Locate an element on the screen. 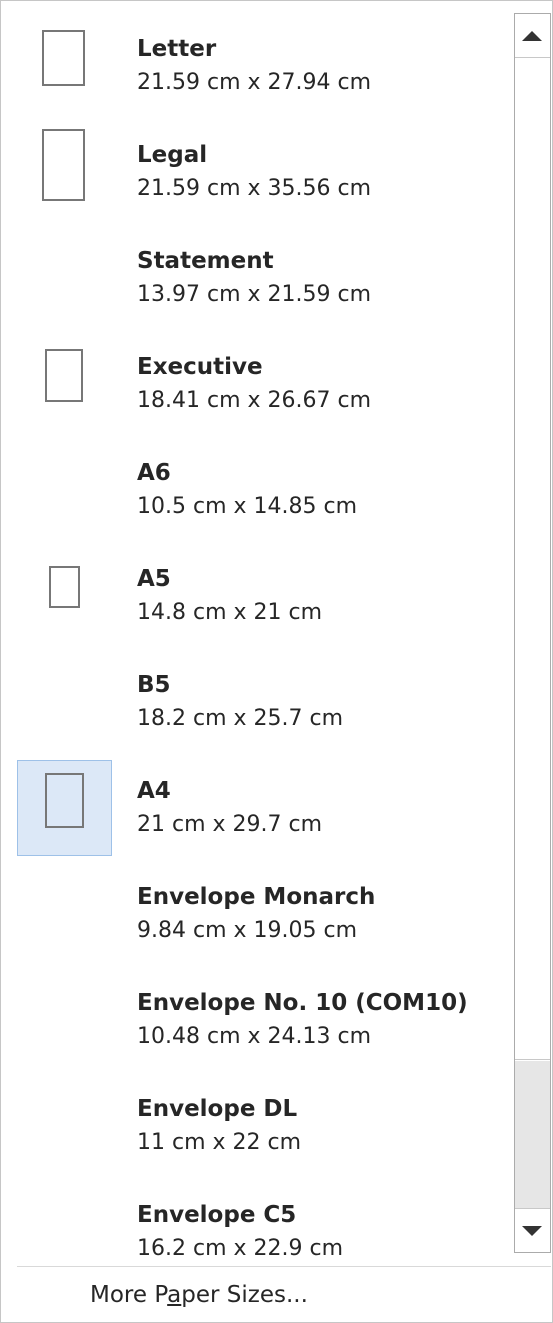  paper-size-name: A5 is located at coordinates (154, 579).